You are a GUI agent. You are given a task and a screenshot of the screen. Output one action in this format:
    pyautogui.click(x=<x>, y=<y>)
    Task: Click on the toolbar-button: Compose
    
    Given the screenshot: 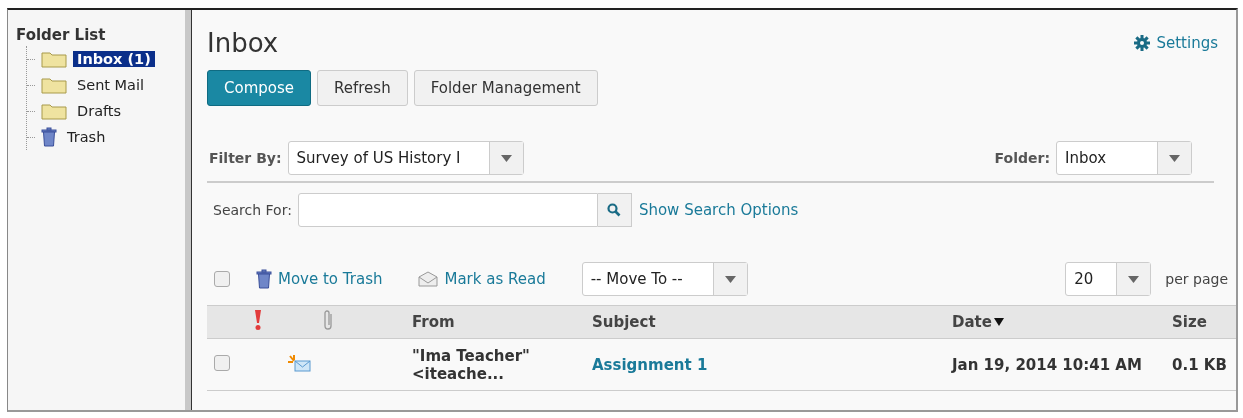 What is the action you would take?
    pyautogui.click(x=259, y=88)
    